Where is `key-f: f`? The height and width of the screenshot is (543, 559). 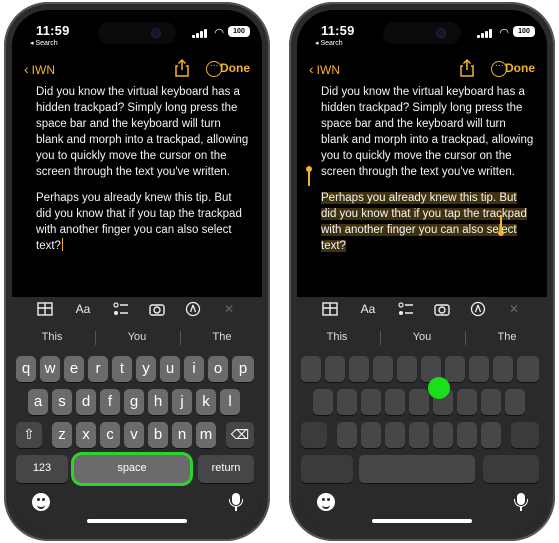
key-f: f is located at coordinates (110, 402).